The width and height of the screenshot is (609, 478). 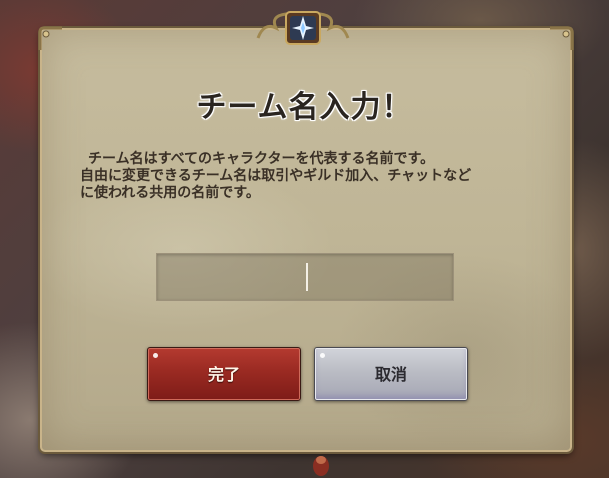 I want to click on cancel-button: 取消, so click(x=391, y=374).